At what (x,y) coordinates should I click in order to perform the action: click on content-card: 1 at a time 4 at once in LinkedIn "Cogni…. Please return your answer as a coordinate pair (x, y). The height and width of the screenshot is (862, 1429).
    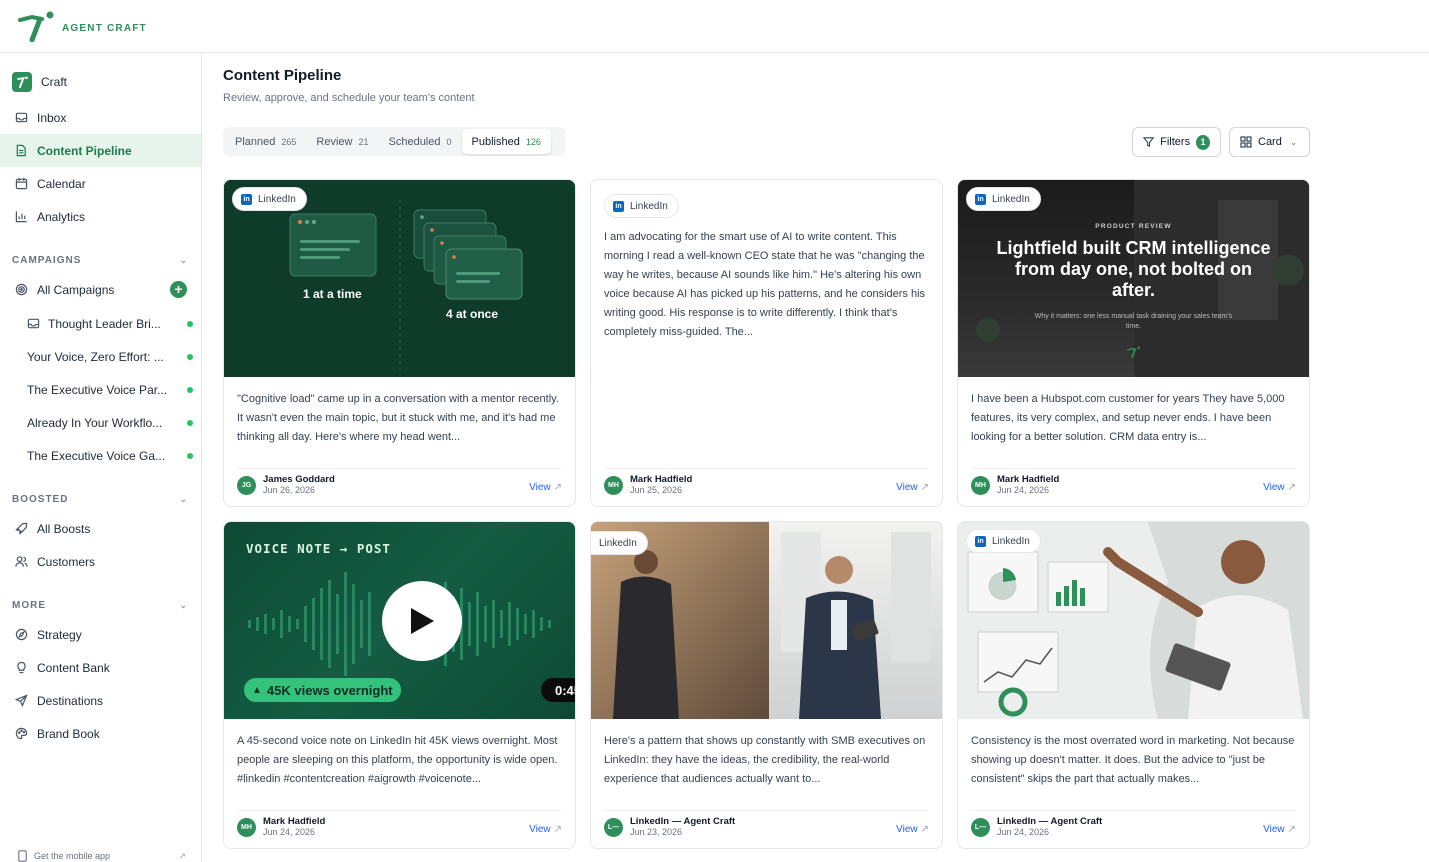
    Looking at the image, I should click on (399, 343).